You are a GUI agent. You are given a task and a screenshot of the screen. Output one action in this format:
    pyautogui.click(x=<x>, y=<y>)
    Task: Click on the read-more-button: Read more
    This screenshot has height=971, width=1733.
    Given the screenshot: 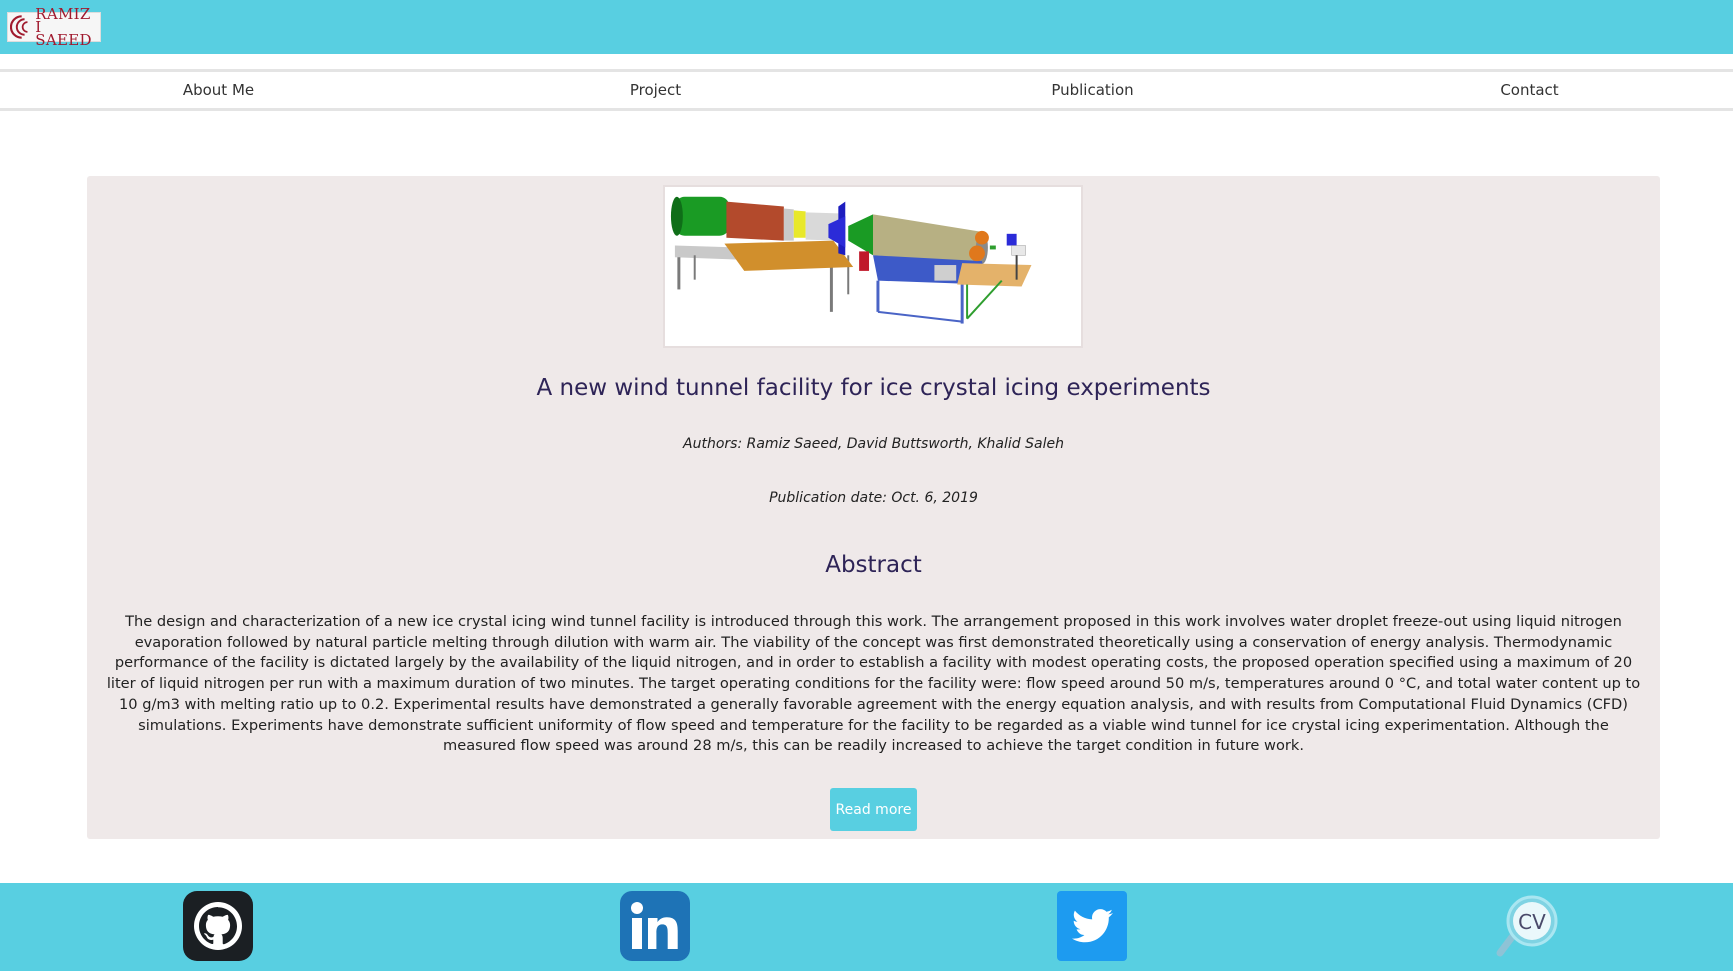 What is the action you would take?
    pyautogui.click(x=873, y=809)
    